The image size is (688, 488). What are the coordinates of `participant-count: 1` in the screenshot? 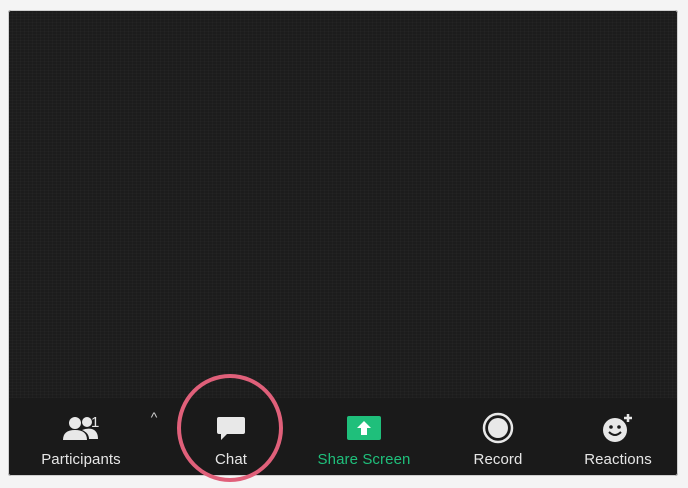 It's located at (95, 422).